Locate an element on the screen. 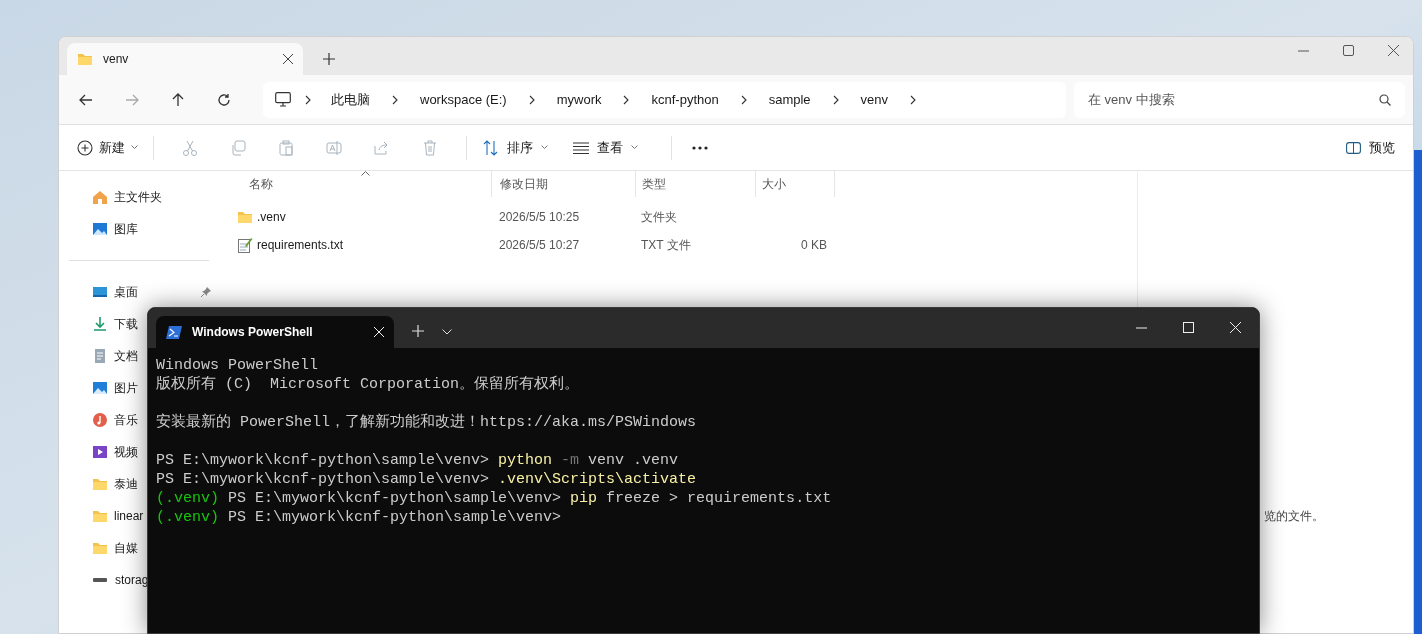  text-file-icon is located at coordinates (245, 245).